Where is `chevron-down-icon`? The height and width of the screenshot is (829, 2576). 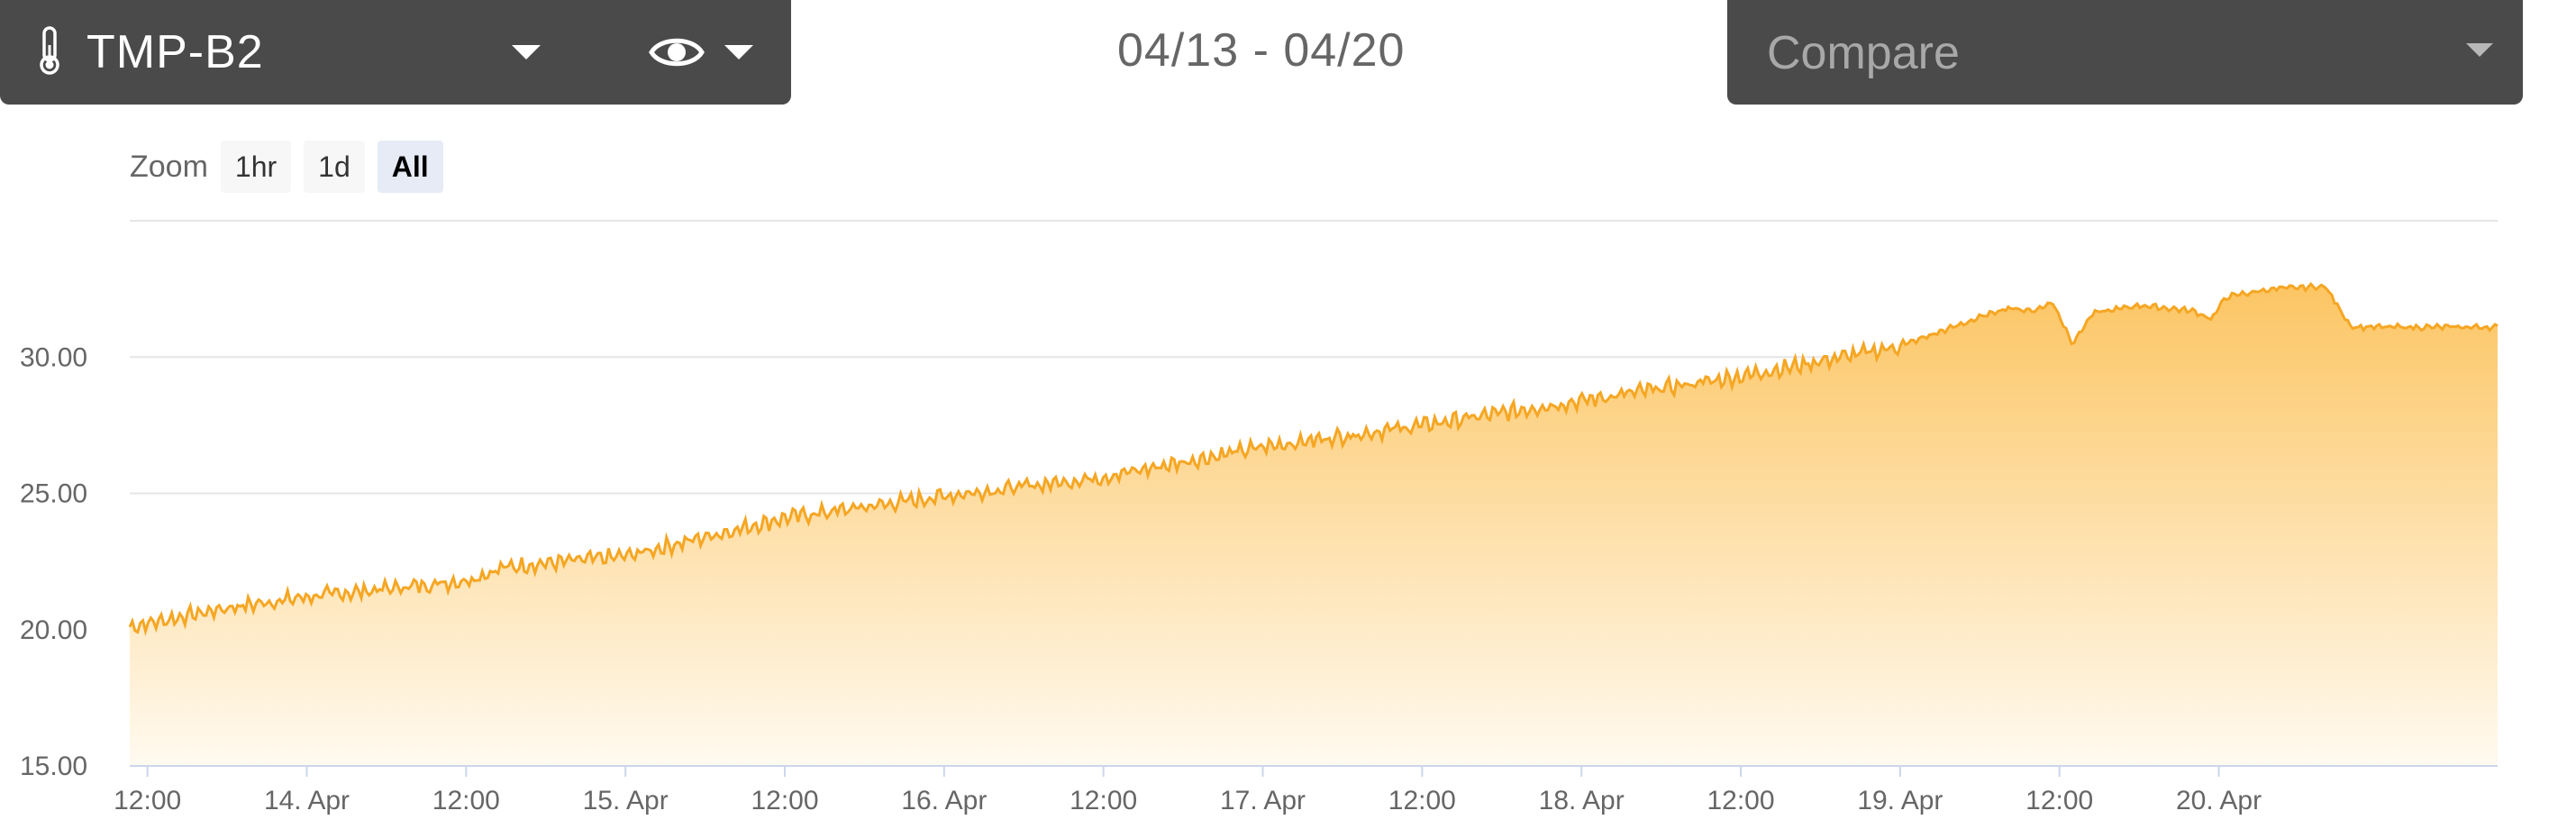
chevron-down-icon is located at coordinates (526, 52).